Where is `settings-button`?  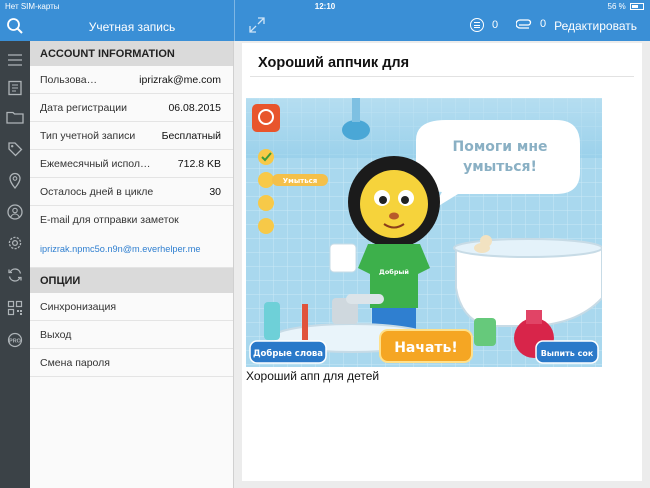 settings-button is located at coordinates (15, 243).